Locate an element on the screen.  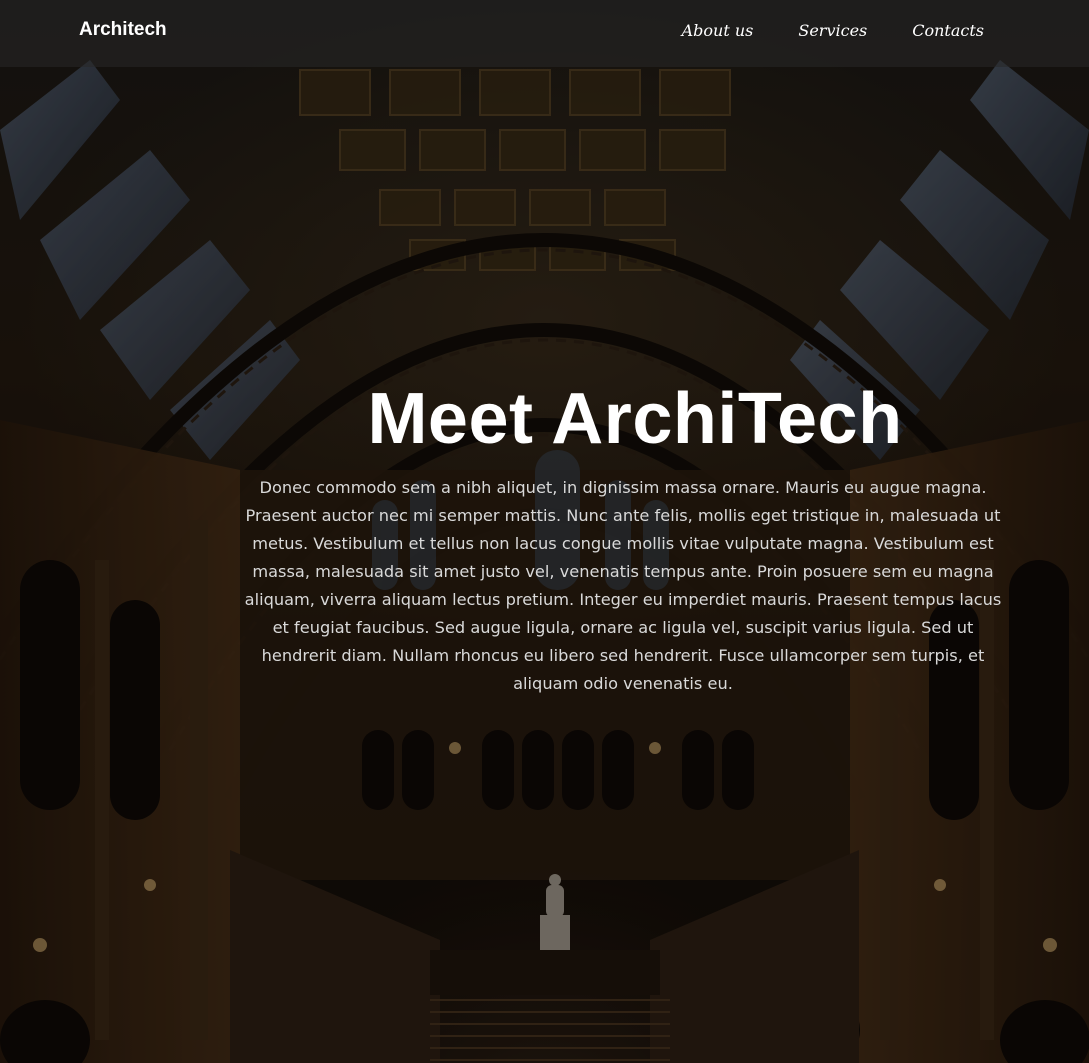
nav-link-contacts: Contacts is located at coordinates (948, 30).